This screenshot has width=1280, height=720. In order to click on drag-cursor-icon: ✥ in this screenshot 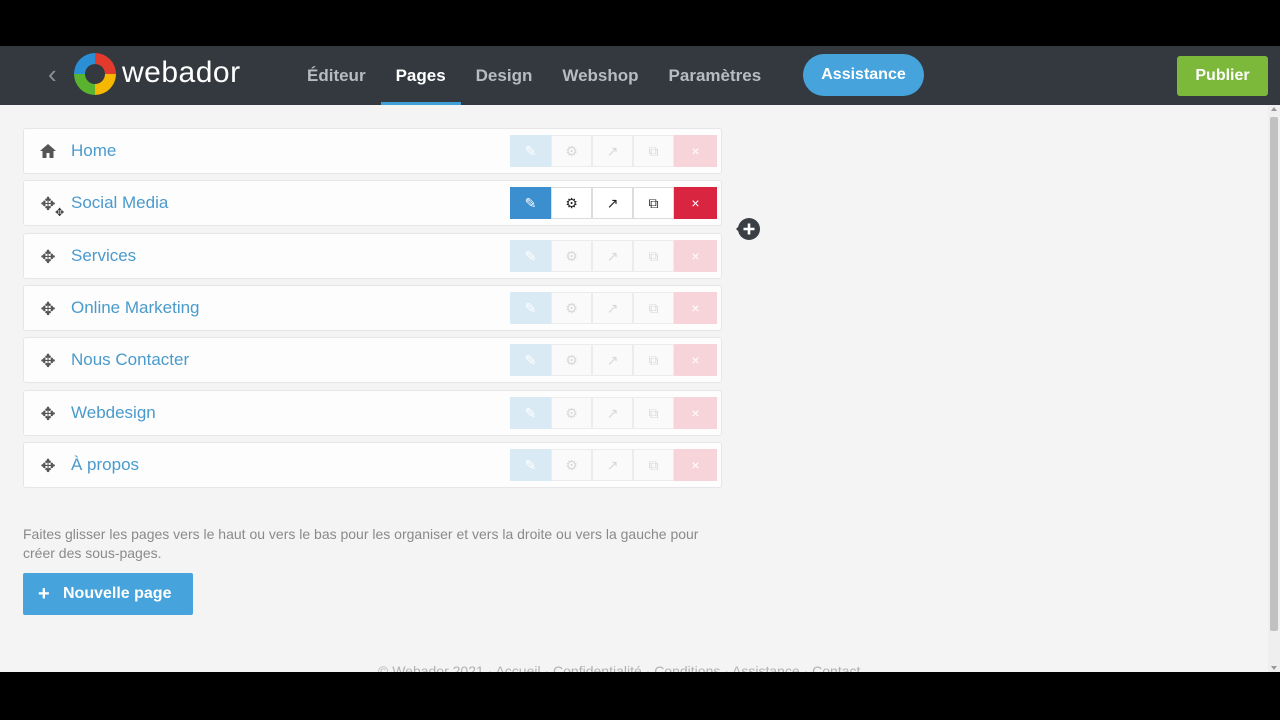, I will do `click(60, 213)`.